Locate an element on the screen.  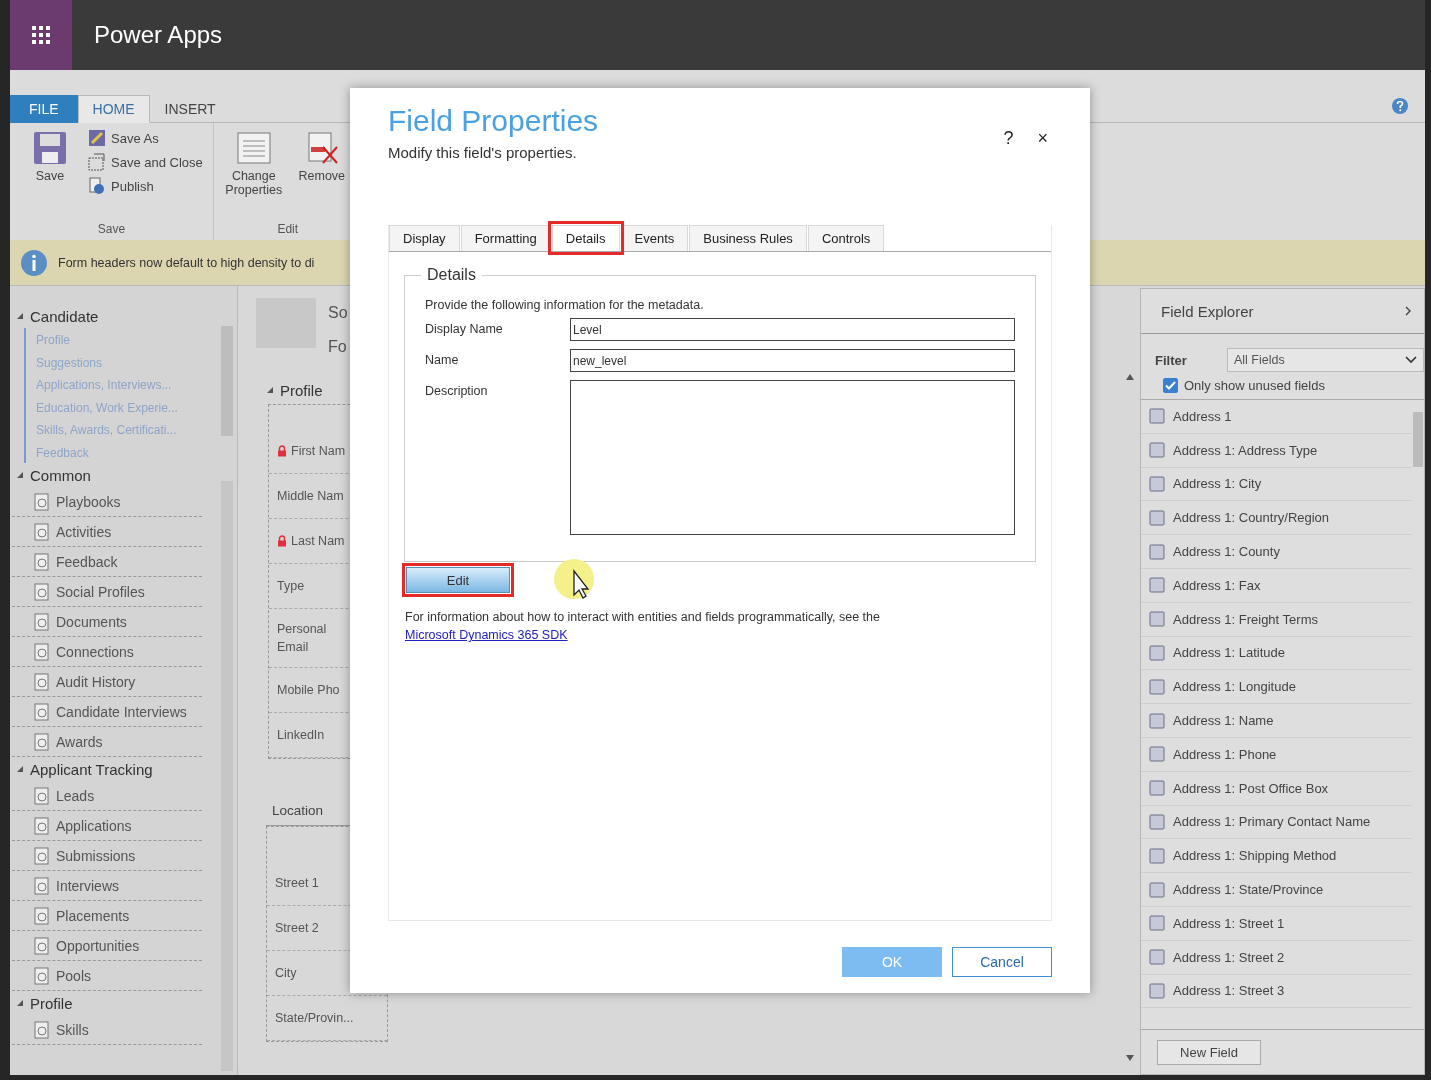
ribbon-button: Remove is located at coordinates (321, 175).